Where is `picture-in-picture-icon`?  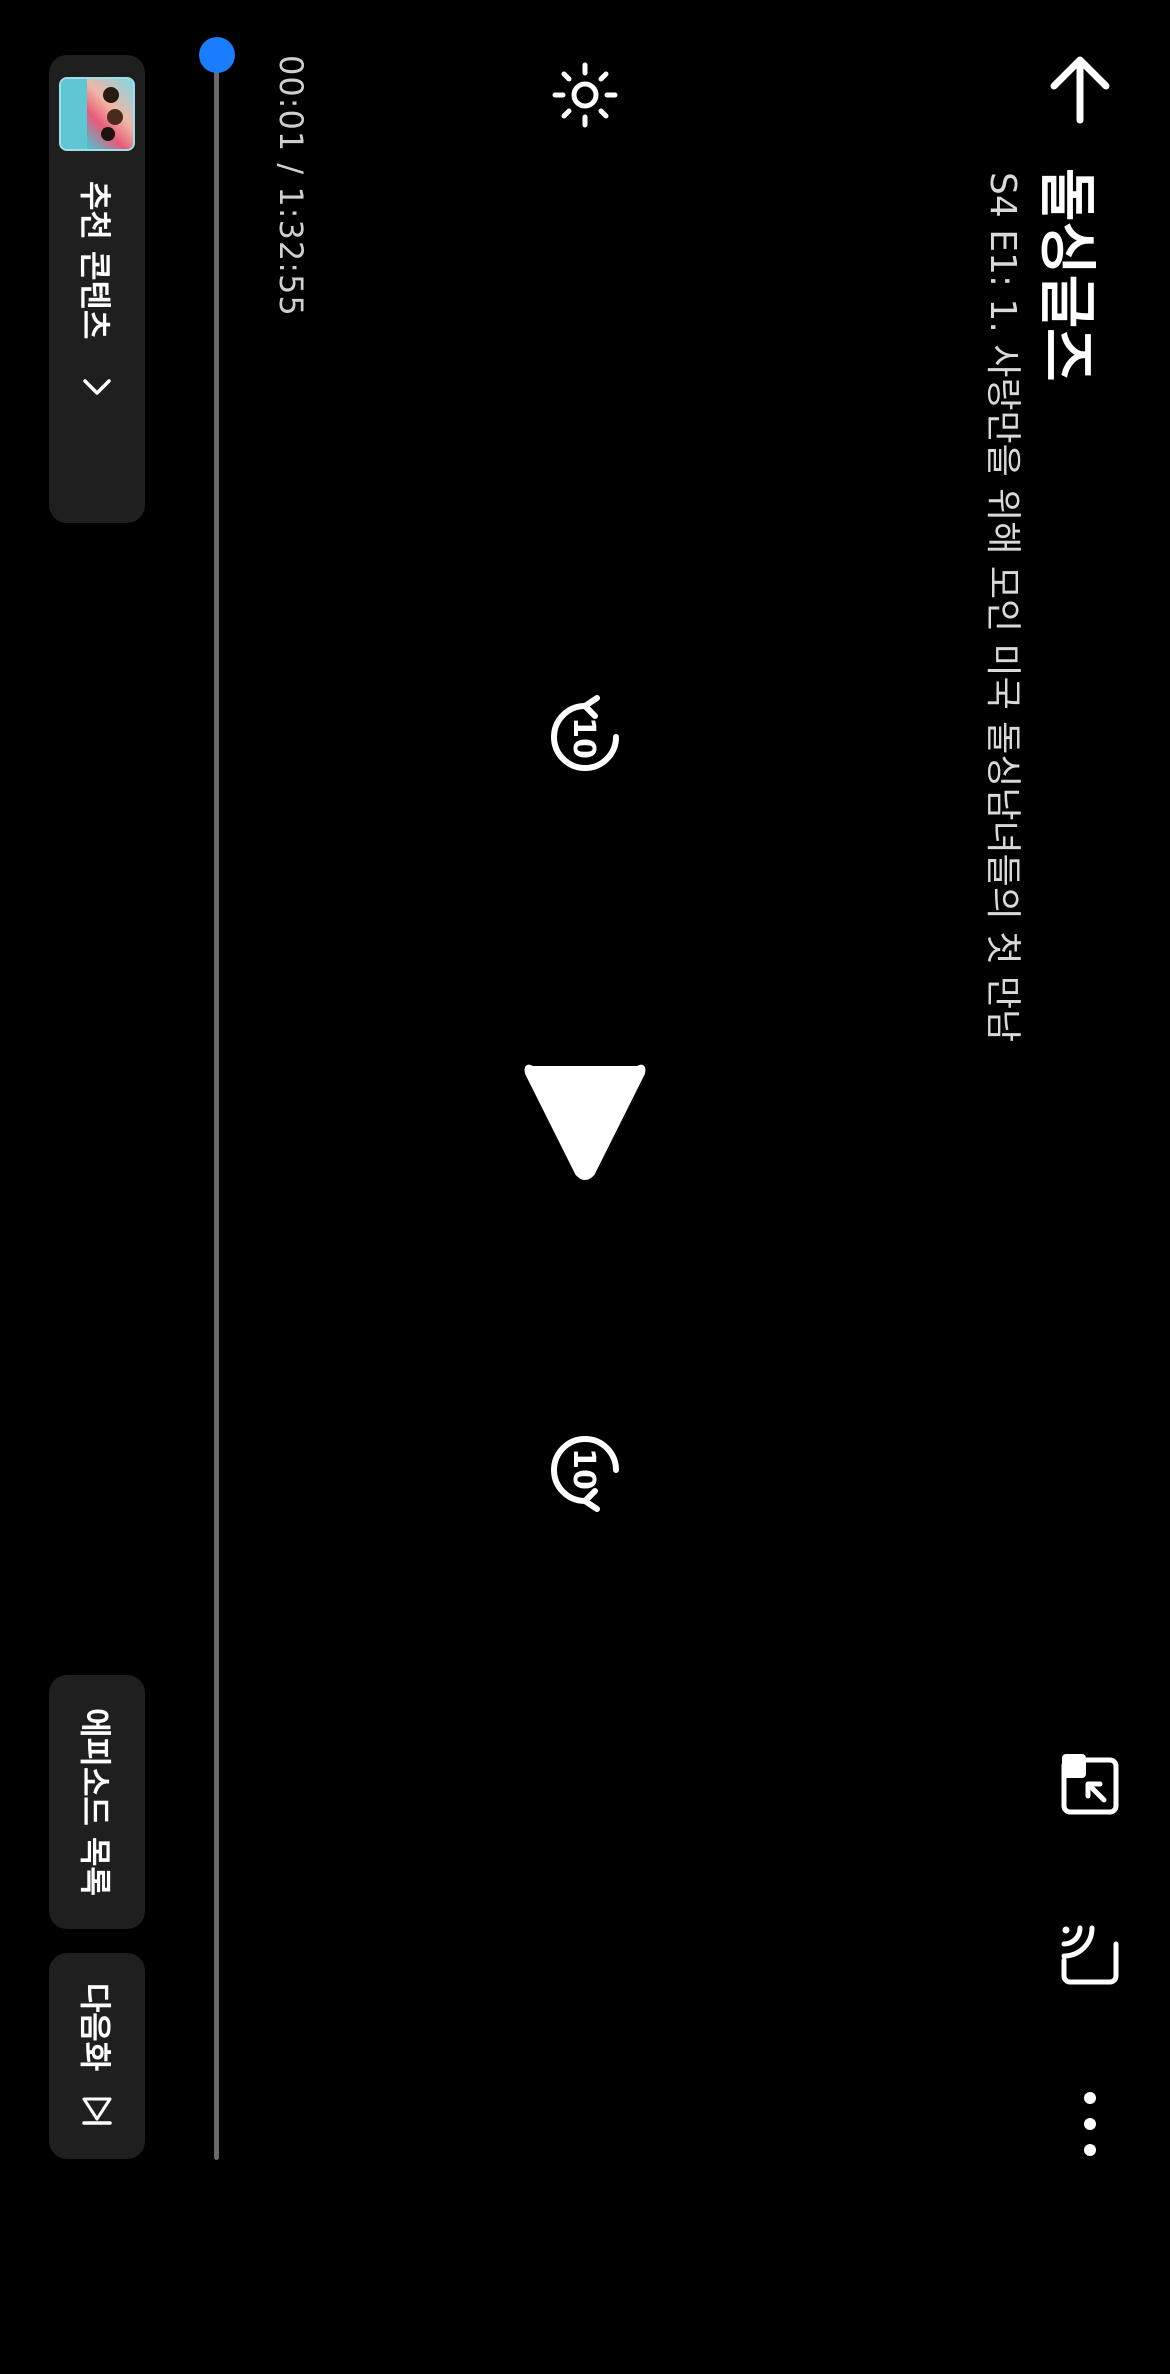
picture-in-picture-icon is located at coordinates (1090, 1784).